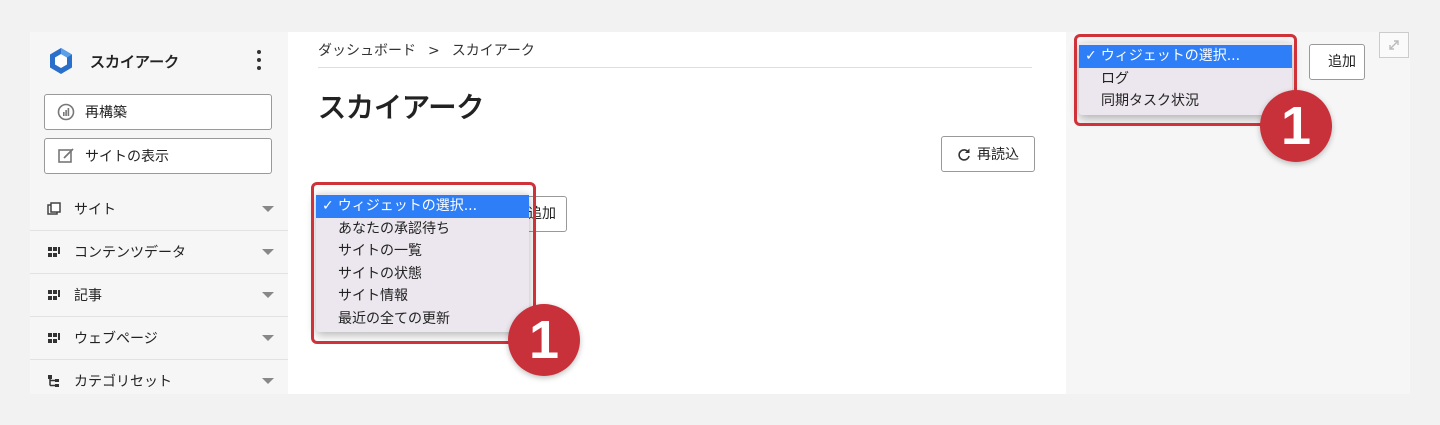  Describe the element at coordinates (259, 60) in the screenshot. I see `kebab-menu-icon` at that location.